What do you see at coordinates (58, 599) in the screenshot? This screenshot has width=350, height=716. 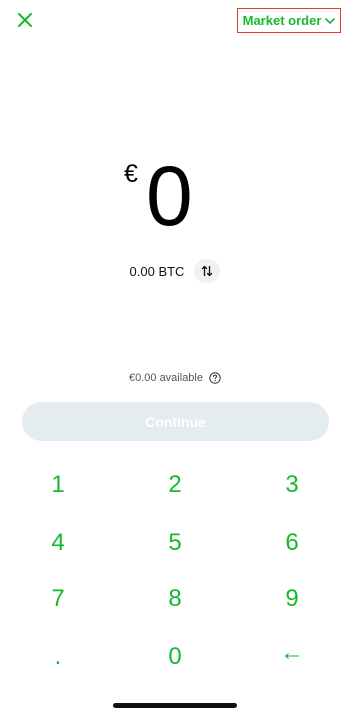 I see `key-7: 7` at bounding box center [58, 599].